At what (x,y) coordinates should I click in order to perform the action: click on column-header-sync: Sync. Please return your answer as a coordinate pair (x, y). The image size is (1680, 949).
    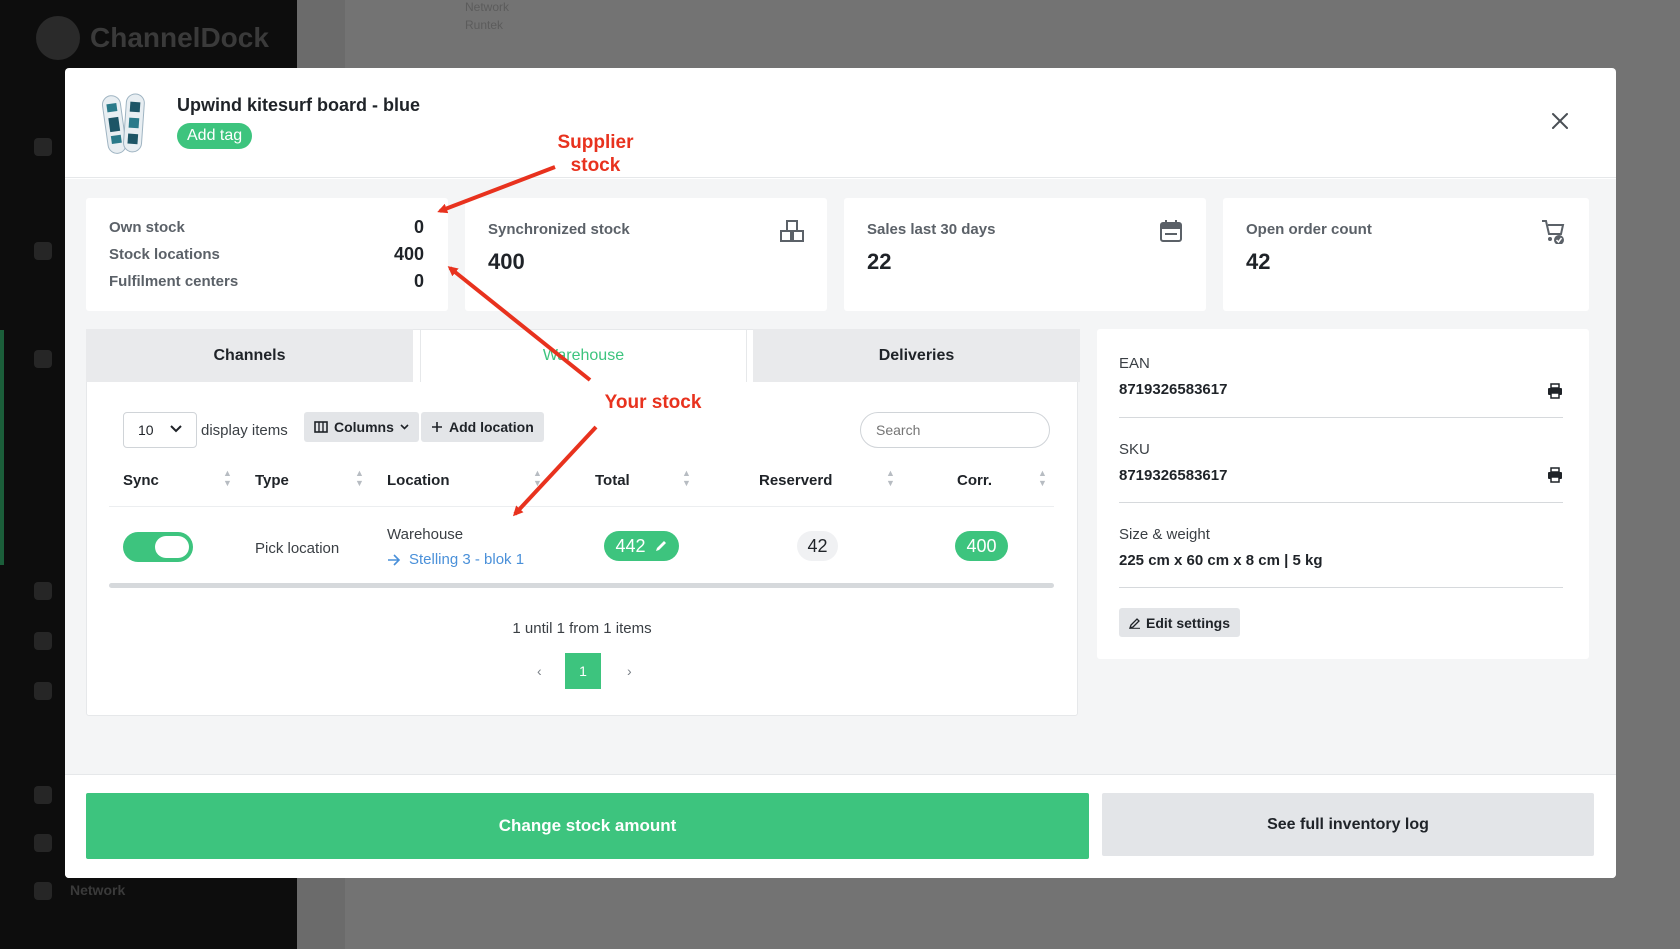
    Looking at the image, I should click on (141, 480).